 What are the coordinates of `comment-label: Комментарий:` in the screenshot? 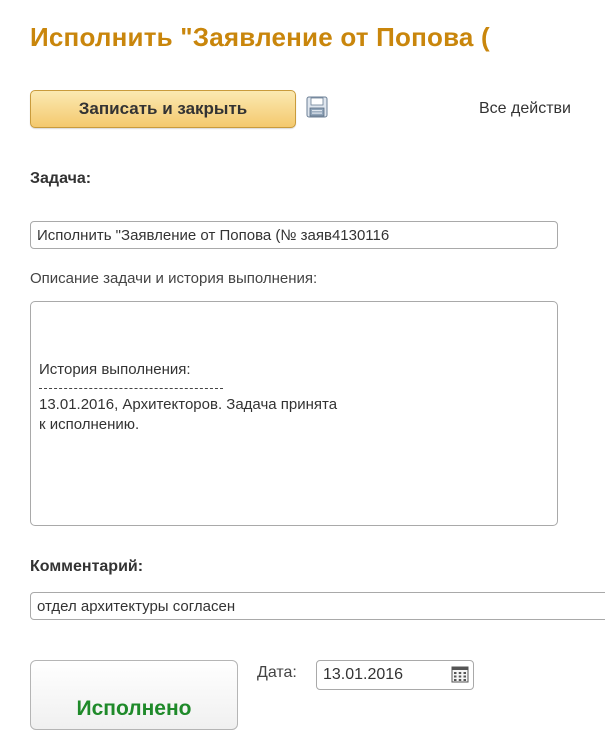 It's located at (87, 566).